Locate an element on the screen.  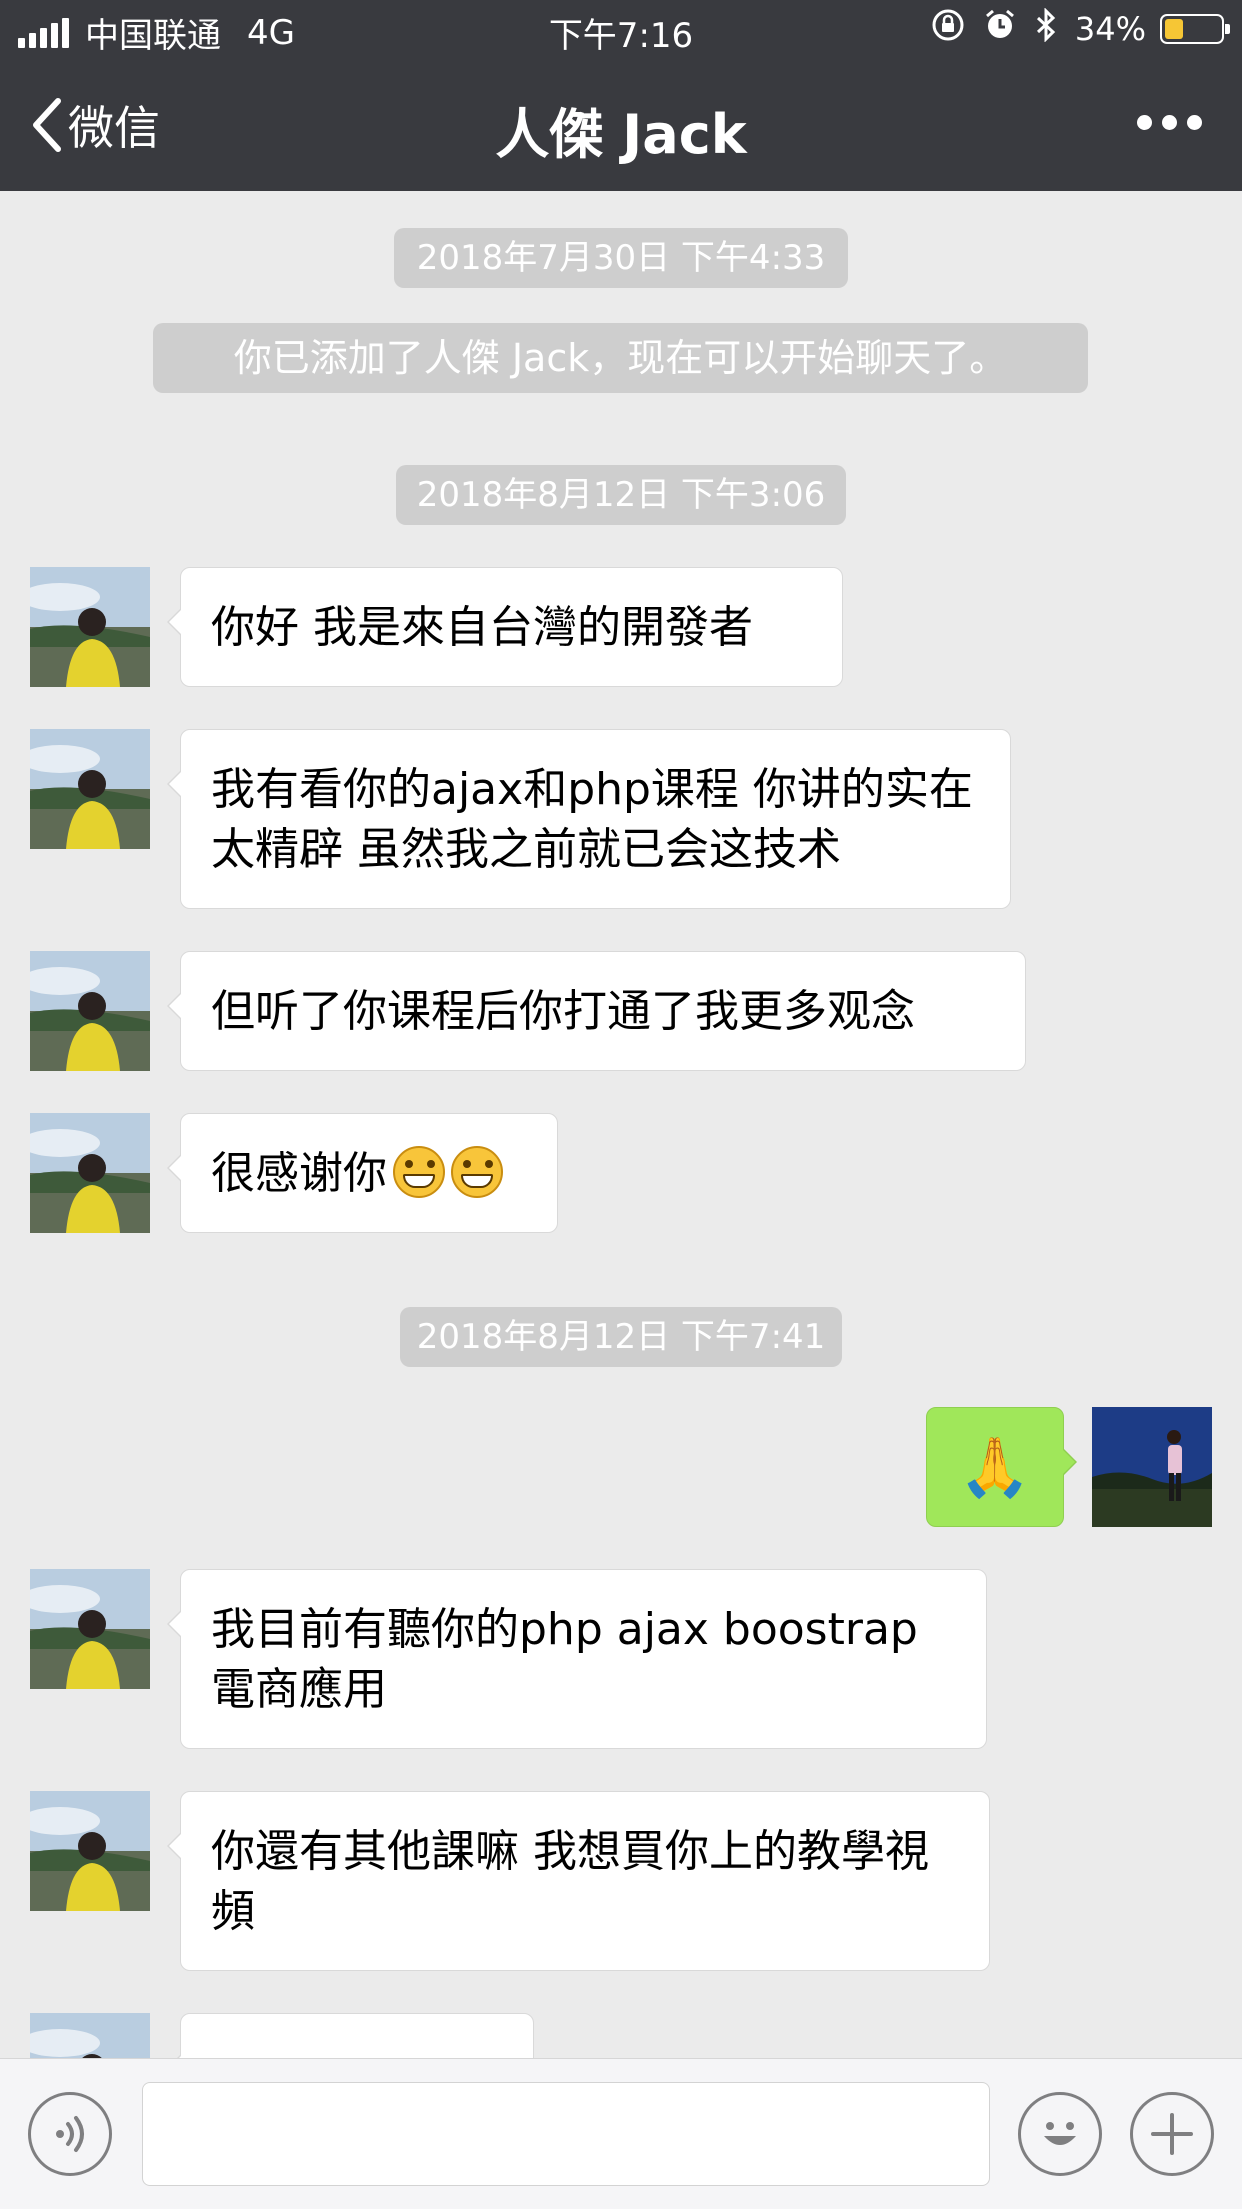
bluetooth-icon is located at coordinates (1046, 28).